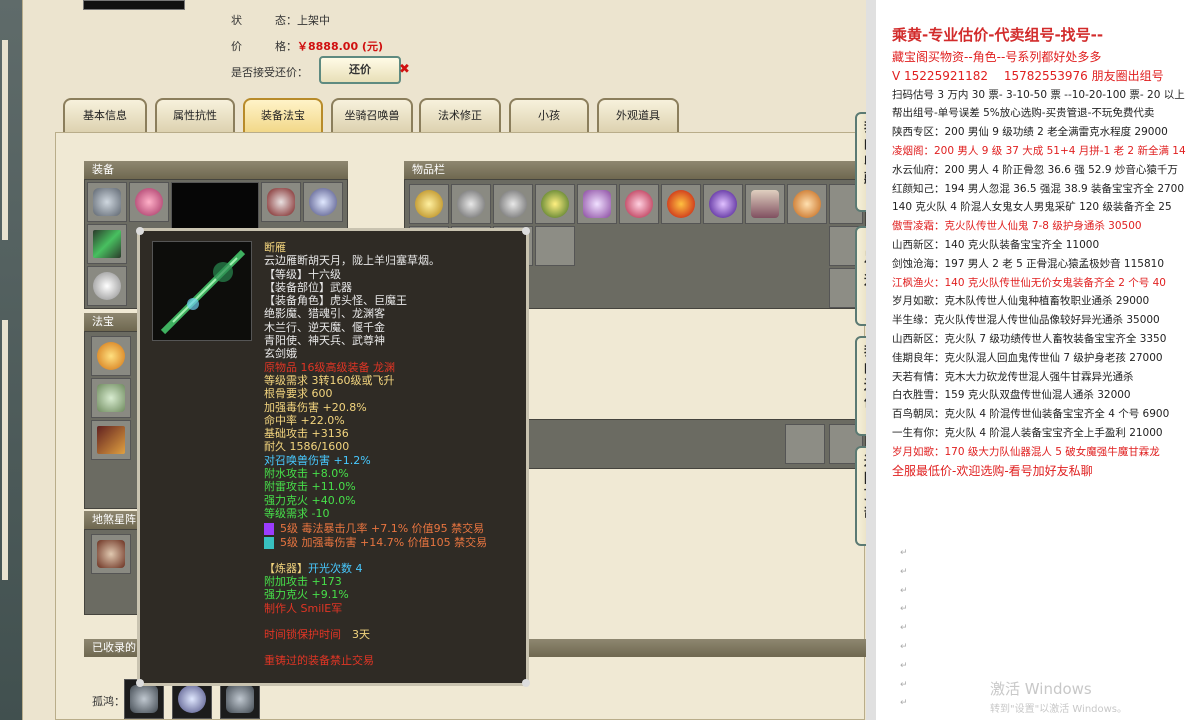 The height and width of the screenshot is (720, 1188). What do you see at coordinates (317, 460) in the screenshot?
I see `tooltip-line: 对召唤兽伤害 +1.2%` at bounding box center [317, 460].